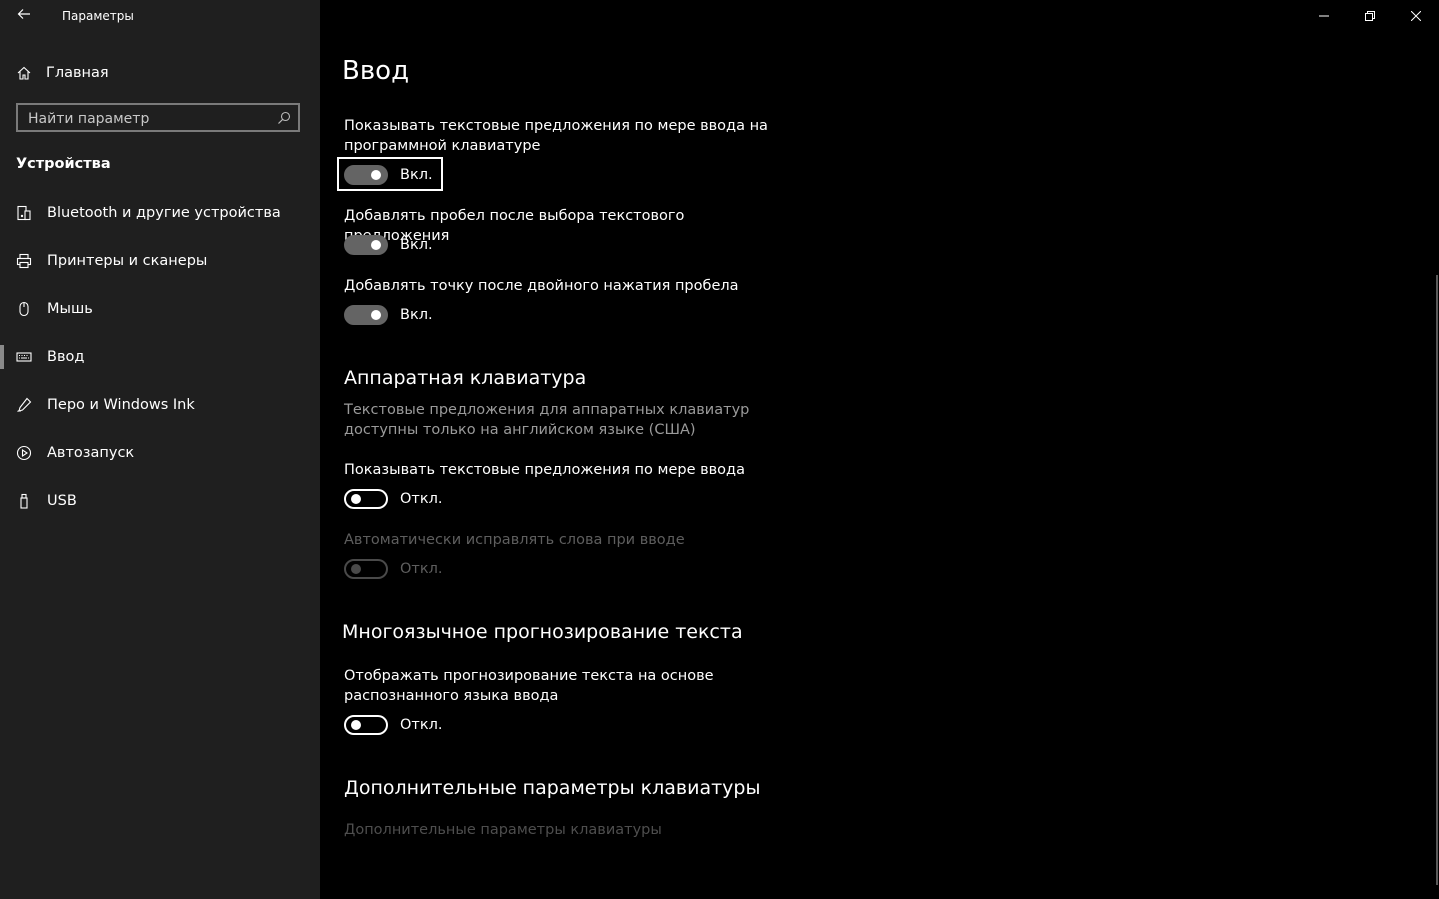  Describe the element at coordinates (89, 119) in the screenshot. I see `search-placeholder: Найти параметр` at that location.